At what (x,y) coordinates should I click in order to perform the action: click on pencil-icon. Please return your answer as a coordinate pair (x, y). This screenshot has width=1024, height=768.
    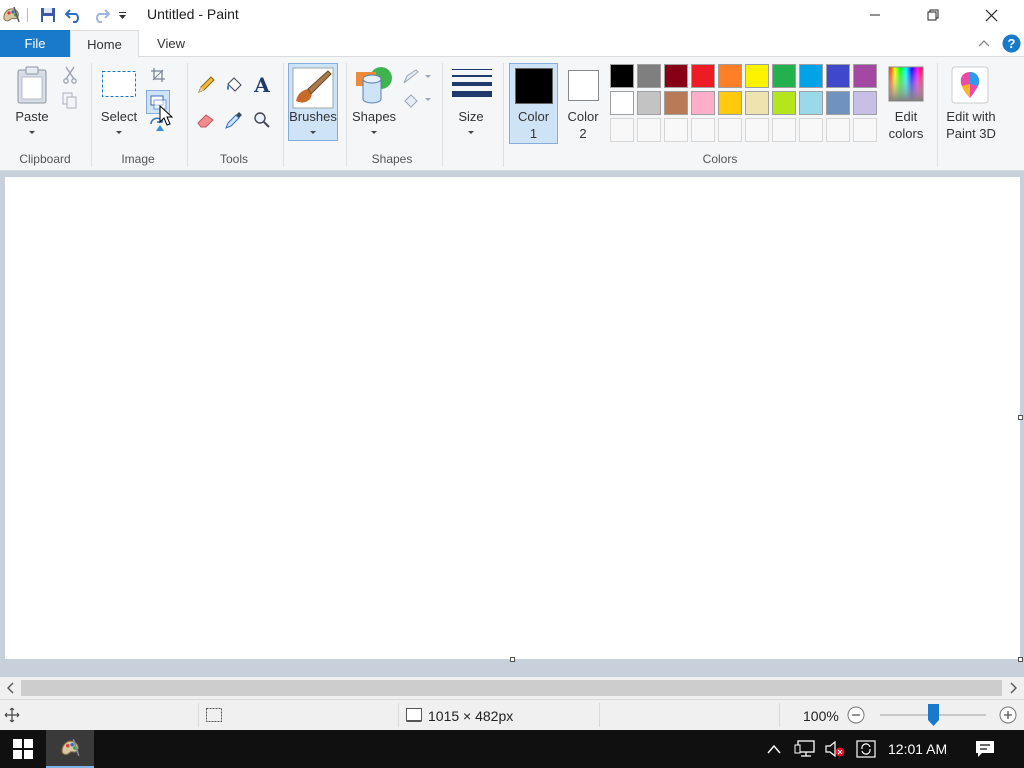
    Looking at the image, I should click on (206, 85).